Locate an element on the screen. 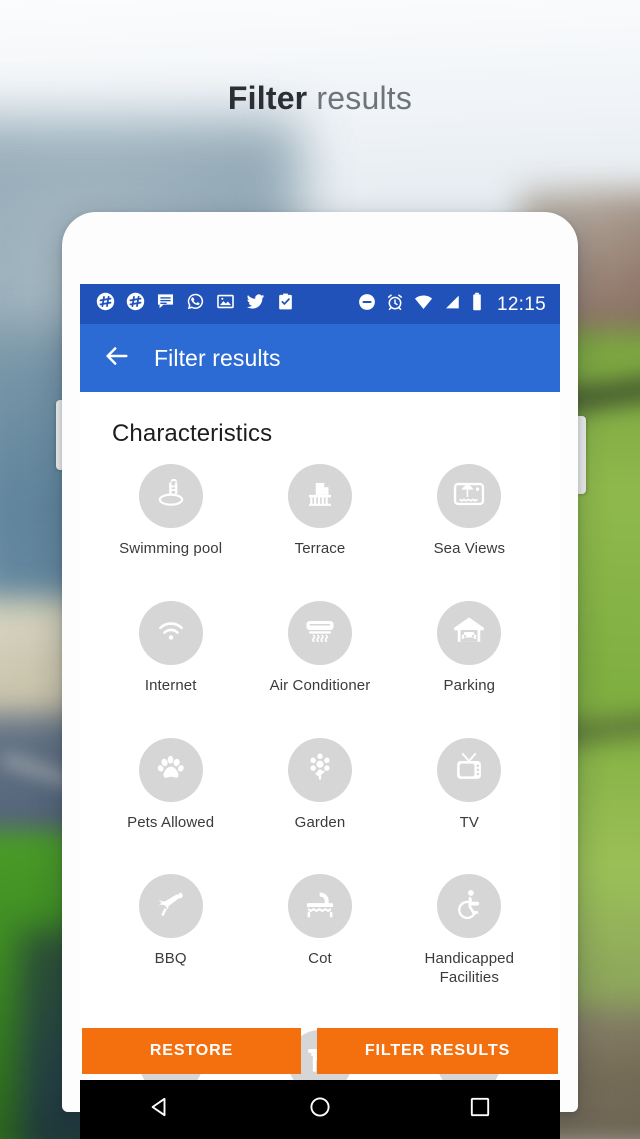 The width and height of the screenshot is (640, 1139). filter-option-label: Parking is located at coordinates (469, 685).